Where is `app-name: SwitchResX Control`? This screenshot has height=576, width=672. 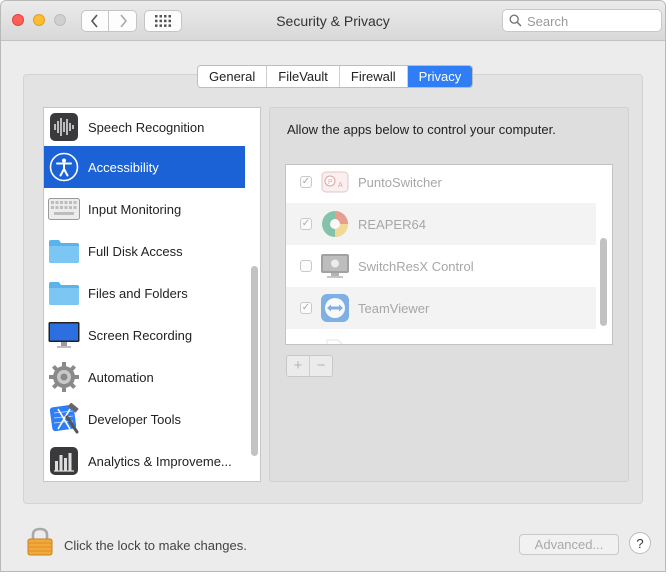
app-name: SwitchResX Control is located at coordinates (416, 266).